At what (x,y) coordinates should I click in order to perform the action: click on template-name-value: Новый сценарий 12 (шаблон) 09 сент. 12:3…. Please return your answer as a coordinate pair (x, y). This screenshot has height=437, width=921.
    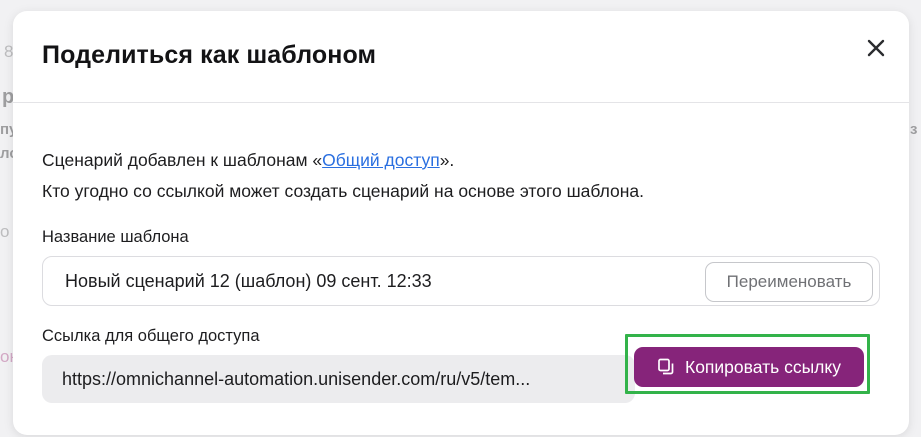
    Looking at the image, I should click on (248, 281).